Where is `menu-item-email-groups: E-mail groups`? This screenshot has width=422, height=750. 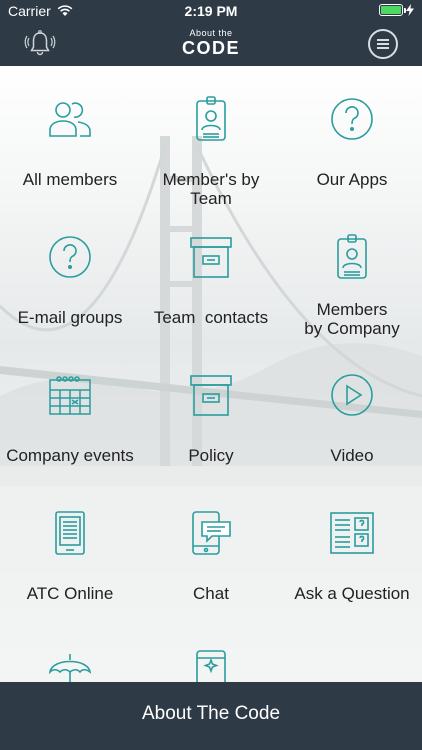 menu-item-email-groups: E-mail groups is located at coordinates (70, 273).